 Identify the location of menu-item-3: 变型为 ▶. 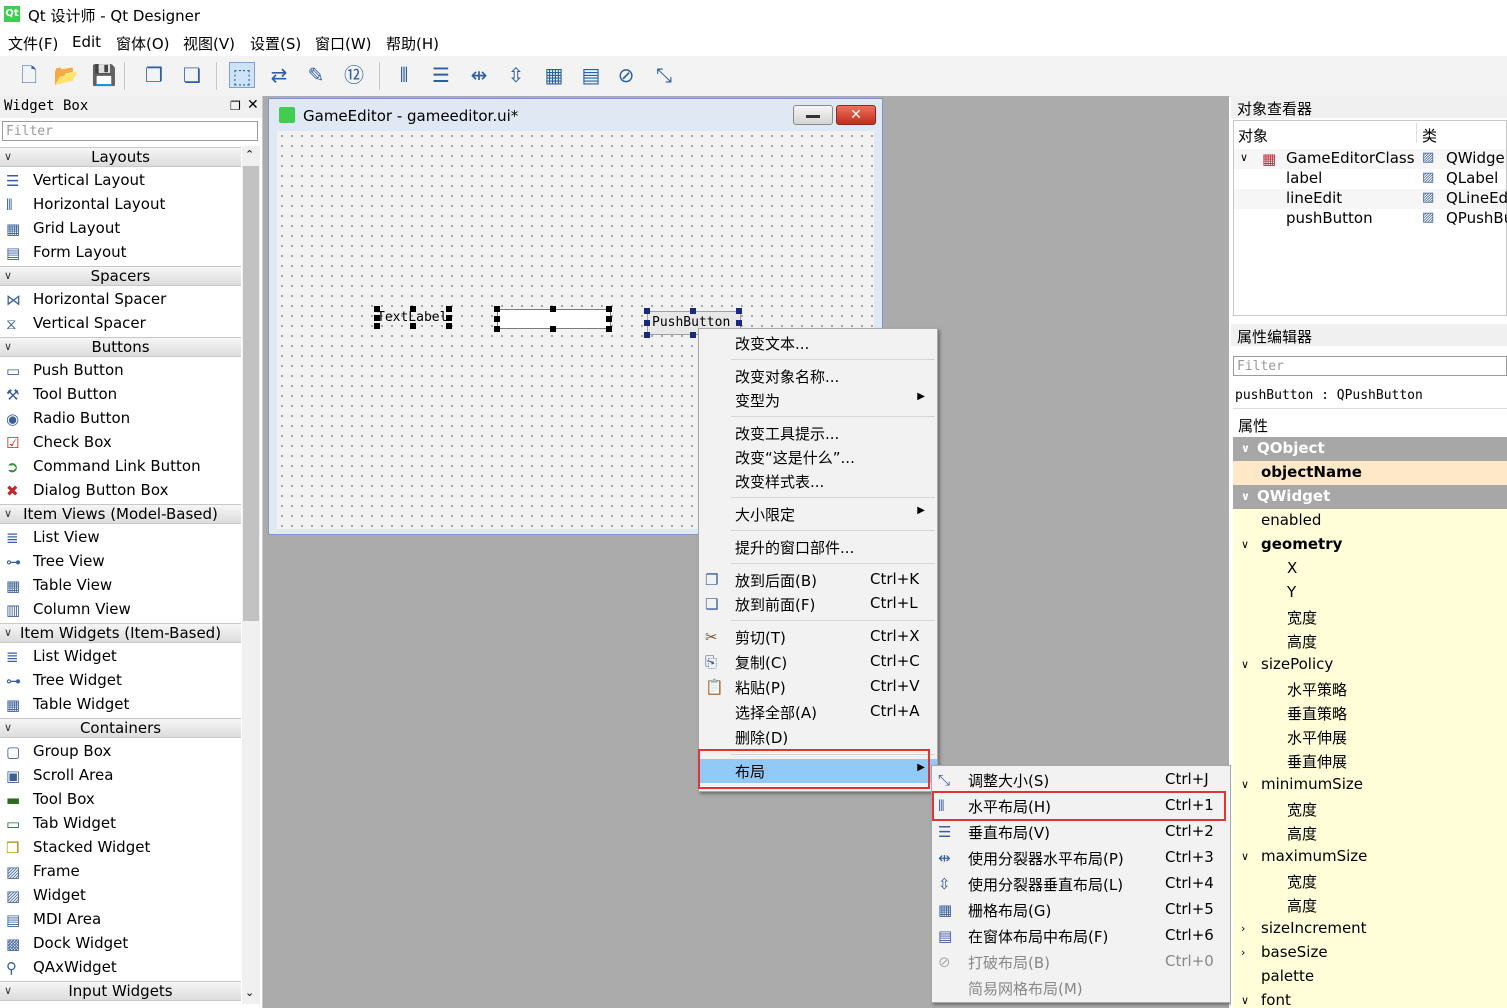
(818, 400).